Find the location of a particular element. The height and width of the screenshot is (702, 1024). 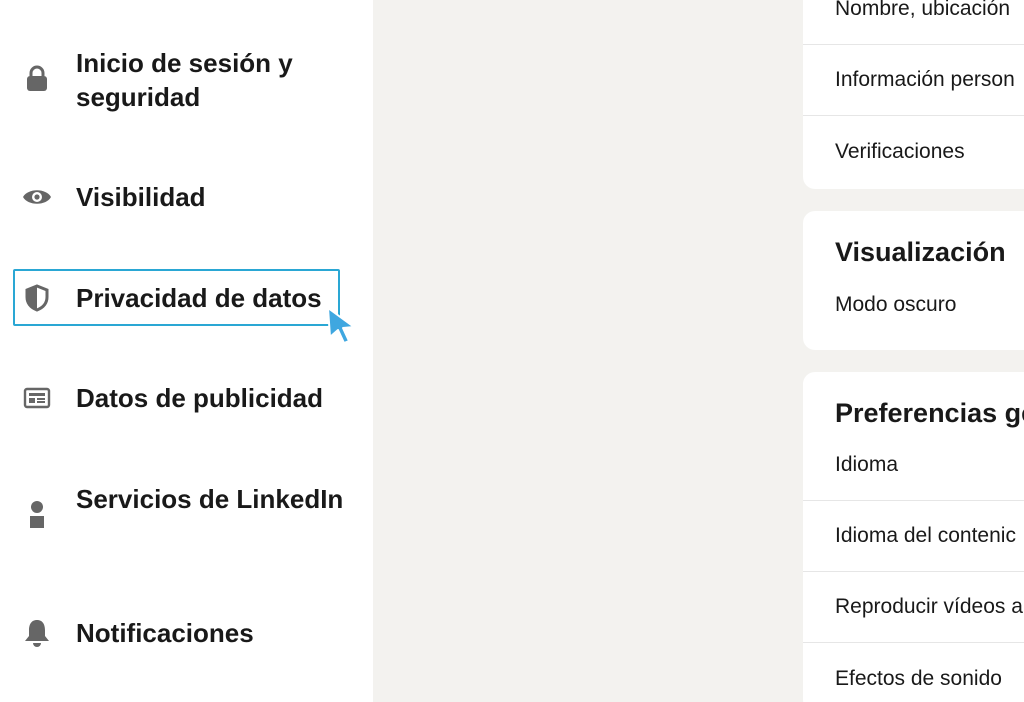

shield-icon is located at coordinates (37, 298).